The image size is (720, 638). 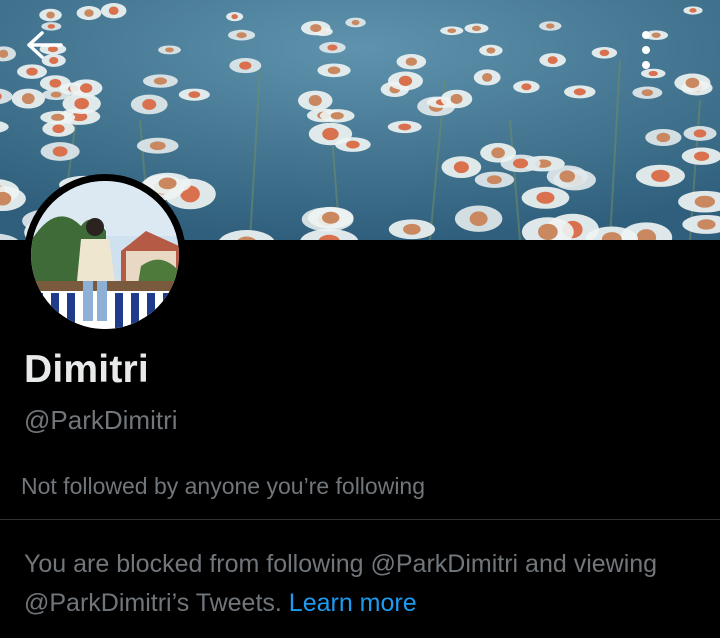 I want to click on learn-more-link: Learn more, so click(x=353, y=603).